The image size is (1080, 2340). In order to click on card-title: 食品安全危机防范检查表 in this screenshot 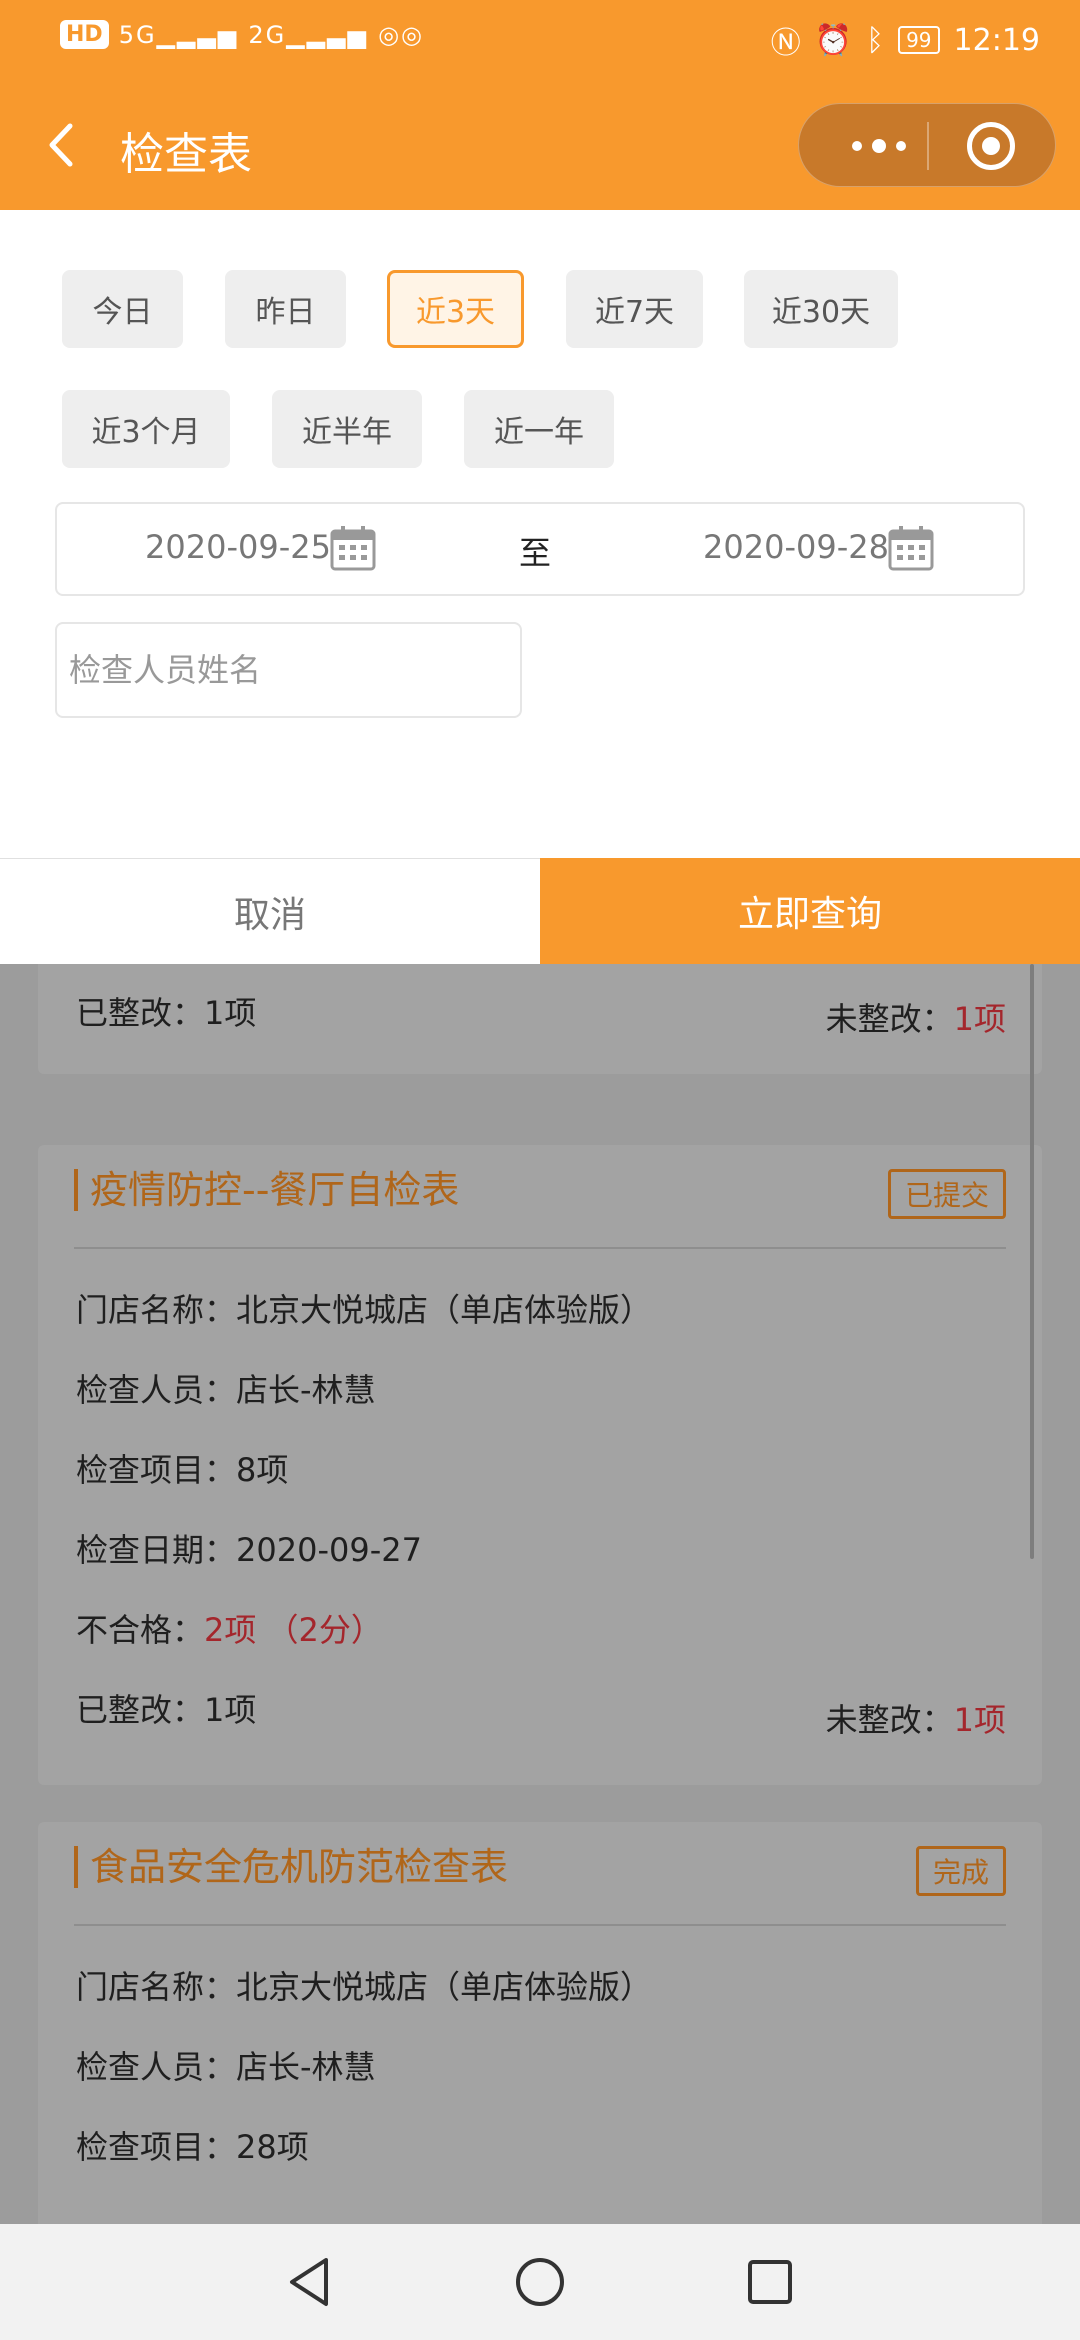, I will do `click(291, 1867)`.